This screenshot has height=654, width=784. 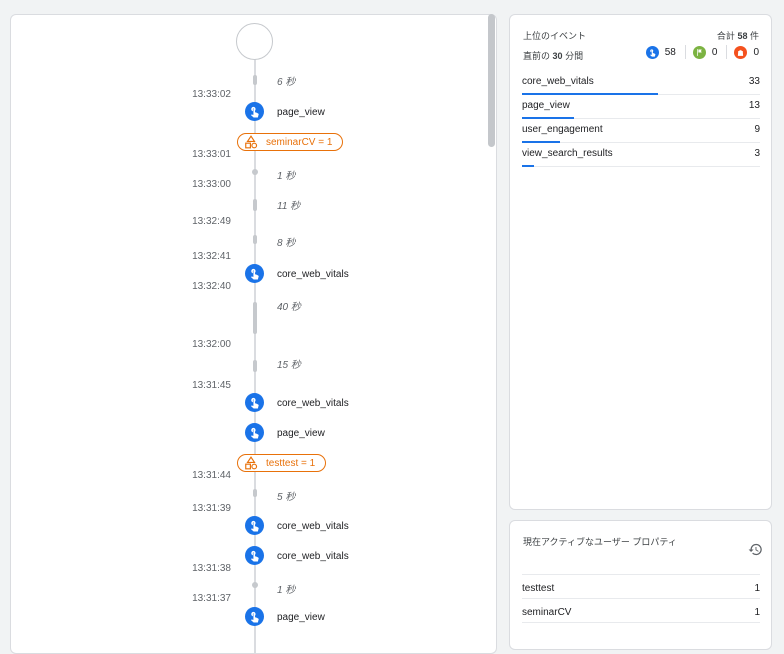 What do you see at coordinates (211, 184) in the screenshot?
I see `timestamp: 13:33:00` at bounding box center [211, 184].